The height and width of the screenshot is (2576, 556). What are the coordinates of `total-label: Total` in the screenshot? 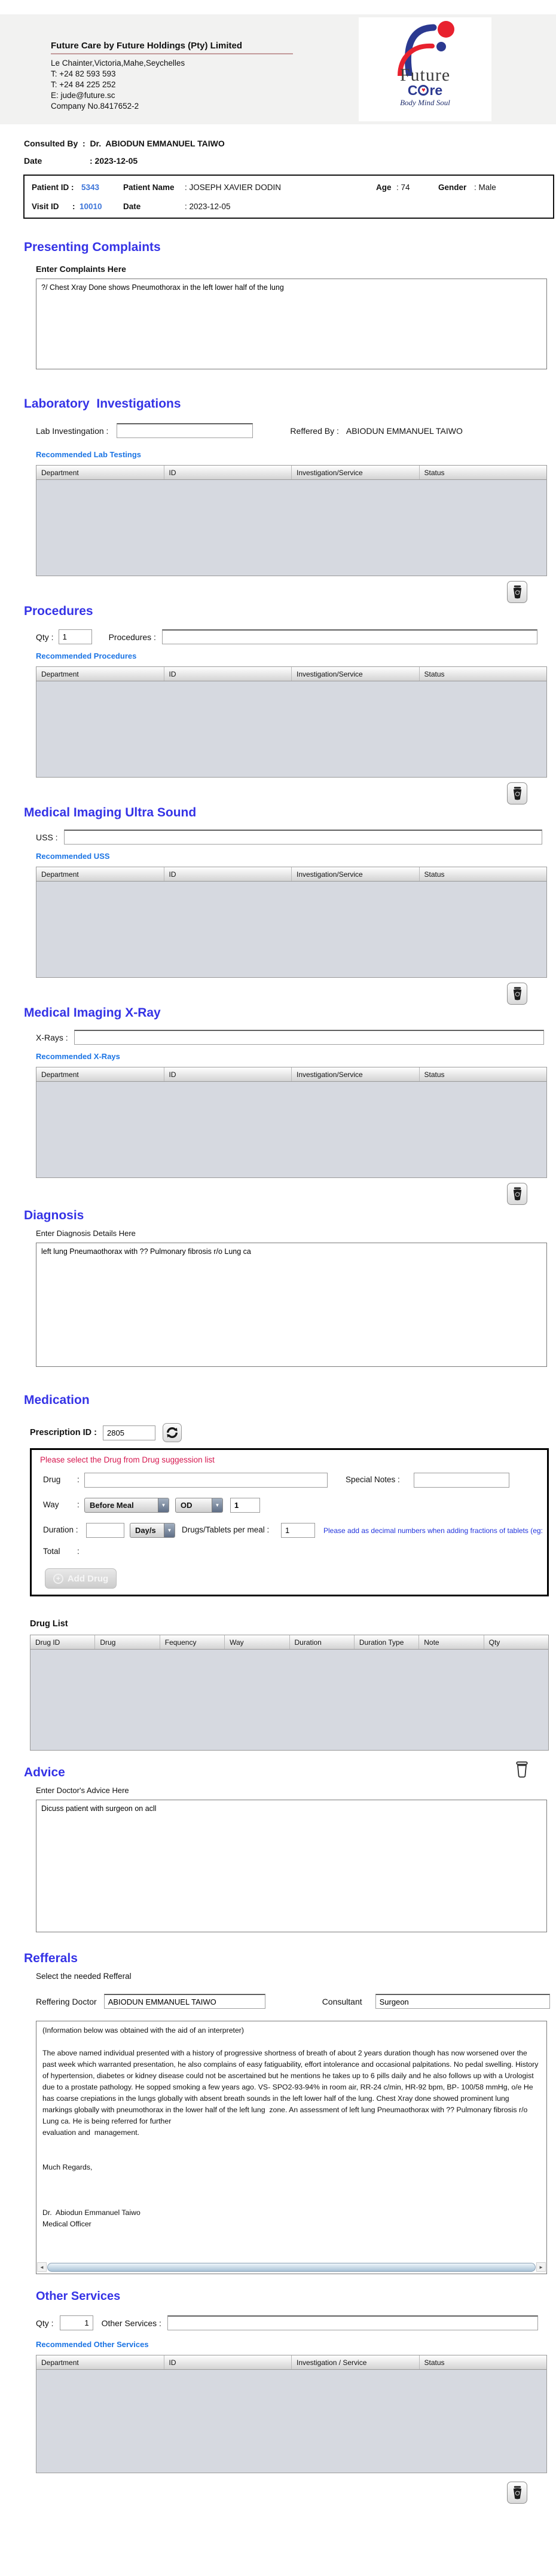 It's located at (52, 1551).